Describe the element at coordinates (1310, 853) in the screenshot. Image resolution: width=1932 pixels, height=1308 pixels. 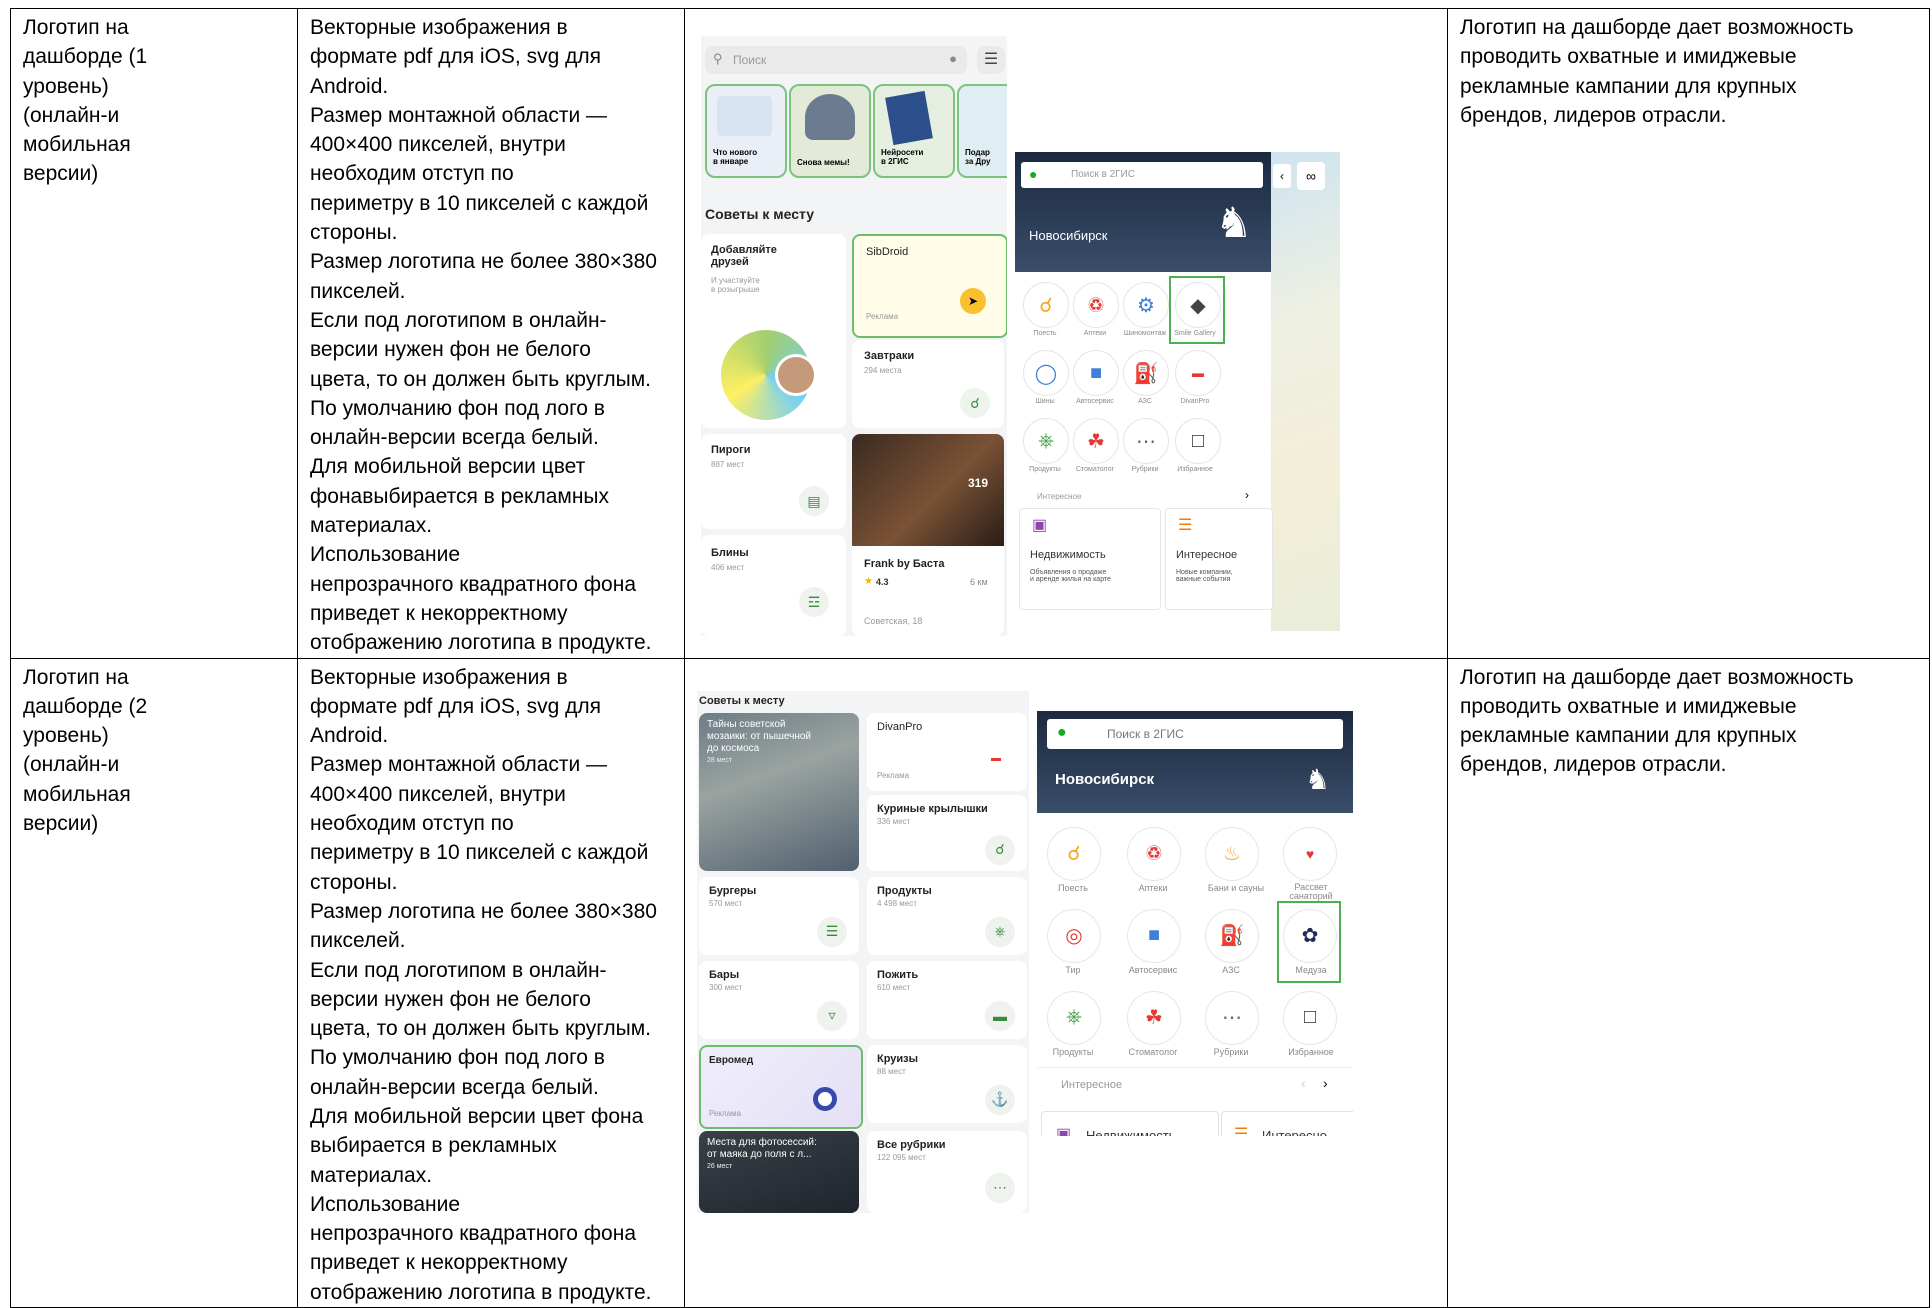
I see `rassvet-logo-icon: ♥` at that location.